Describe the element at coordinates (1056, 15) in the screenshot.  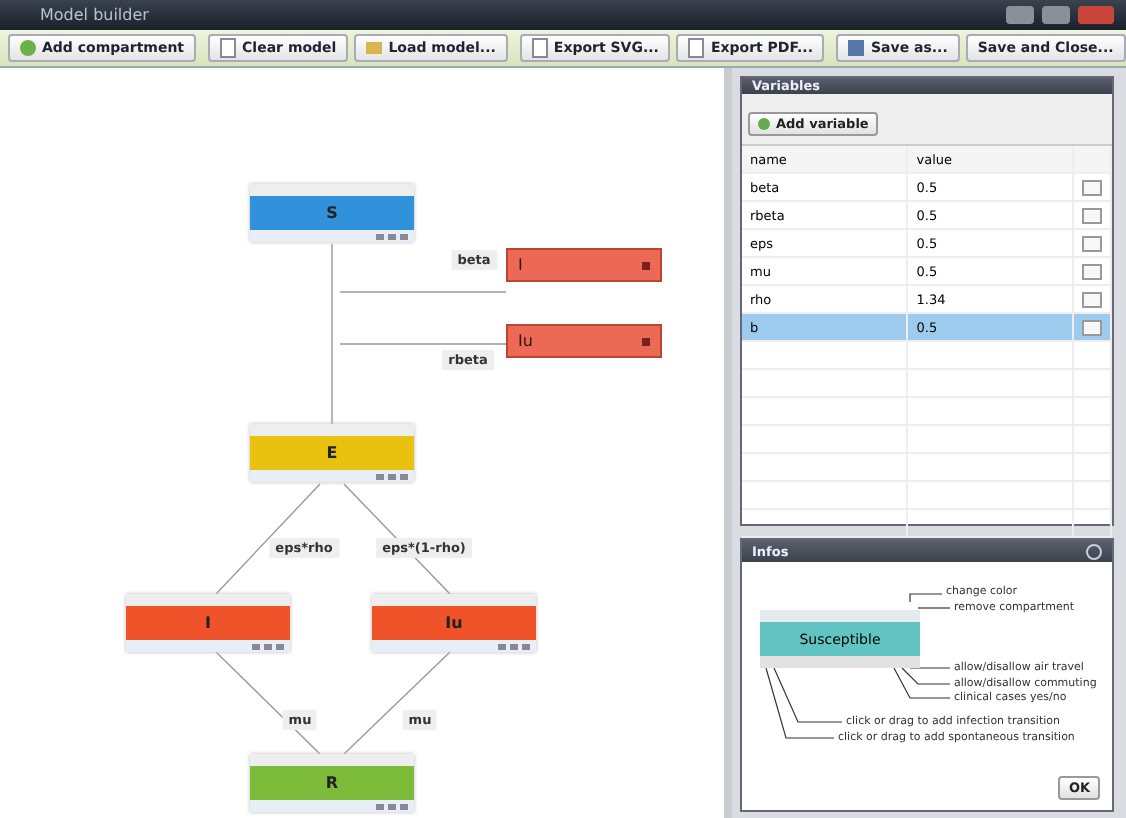
I see `maximize-button` at that location.